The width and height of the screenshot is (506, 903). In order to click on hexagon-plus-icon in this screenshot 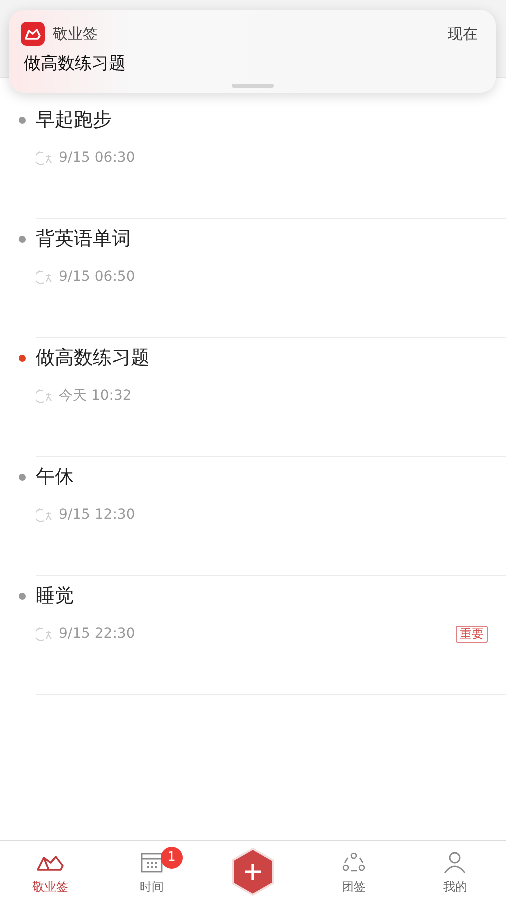, I will do `click(253, 872)`.